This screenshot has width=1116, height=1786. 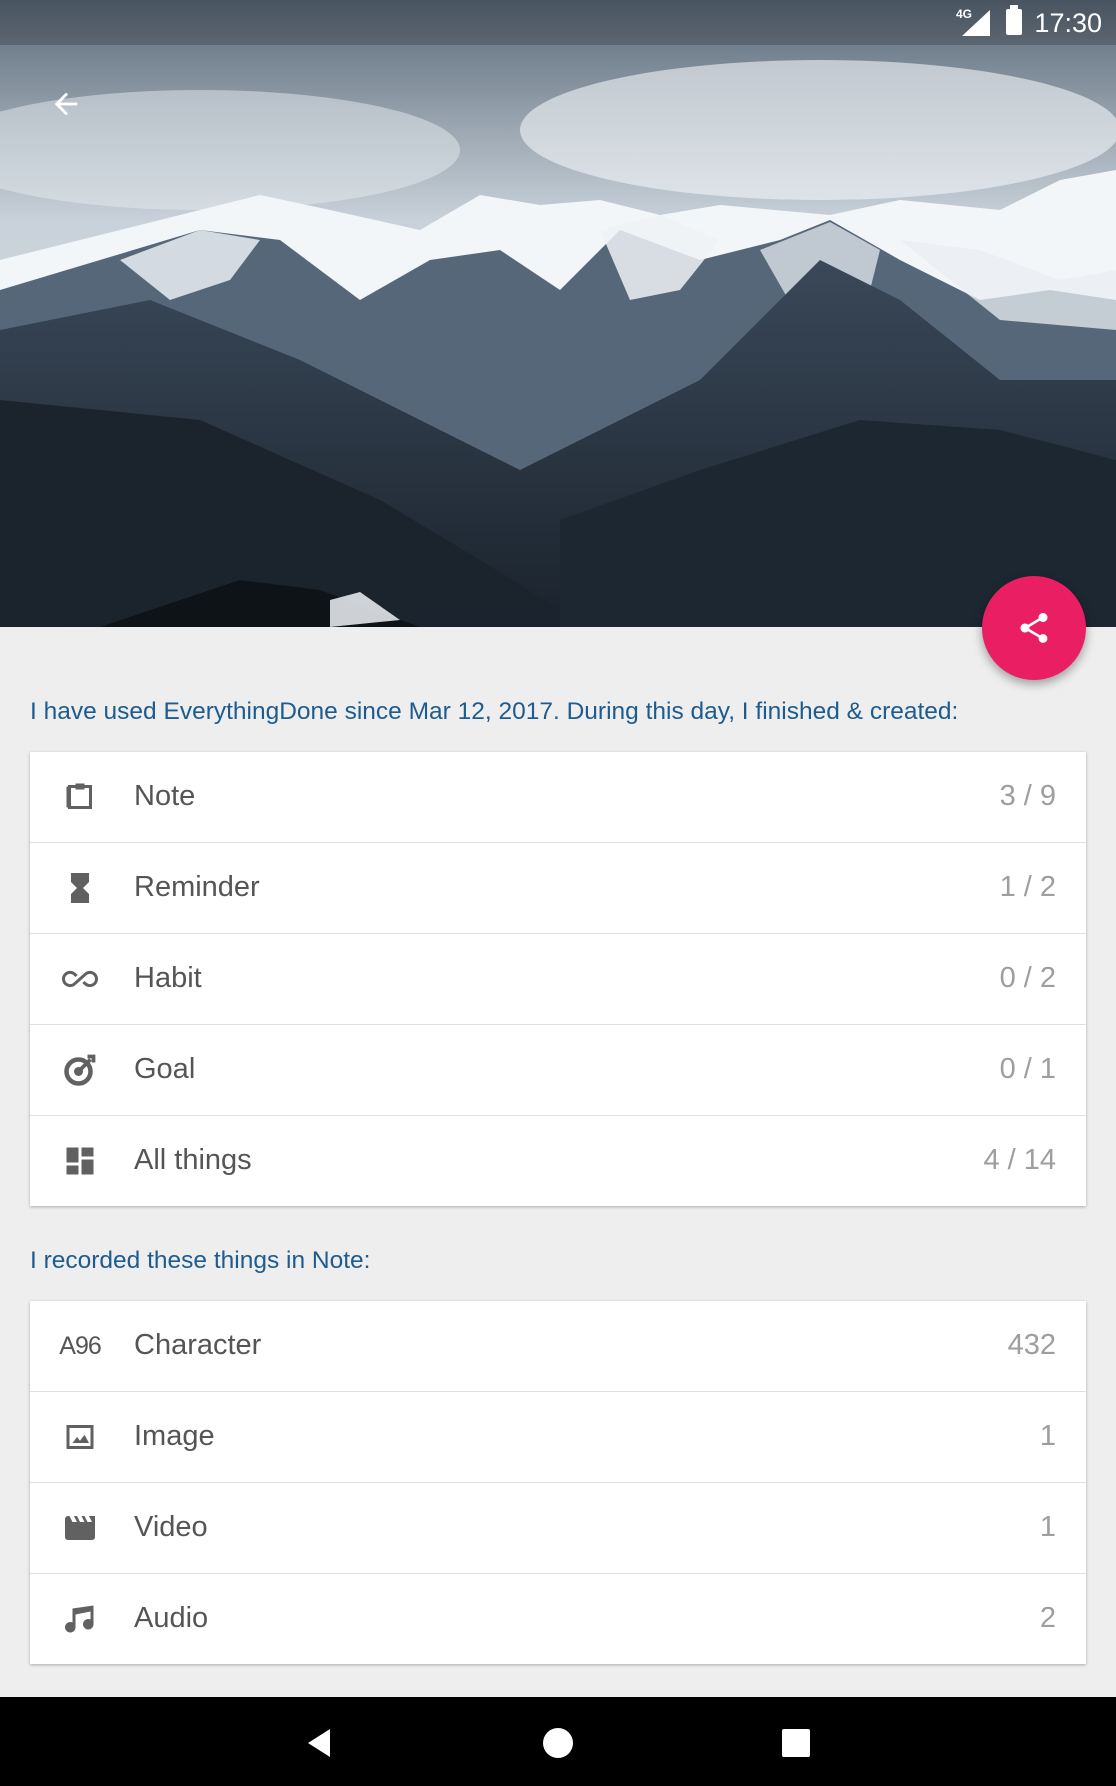 I want to click on row-value: 3 / 9, so click(x=1027, y=796).